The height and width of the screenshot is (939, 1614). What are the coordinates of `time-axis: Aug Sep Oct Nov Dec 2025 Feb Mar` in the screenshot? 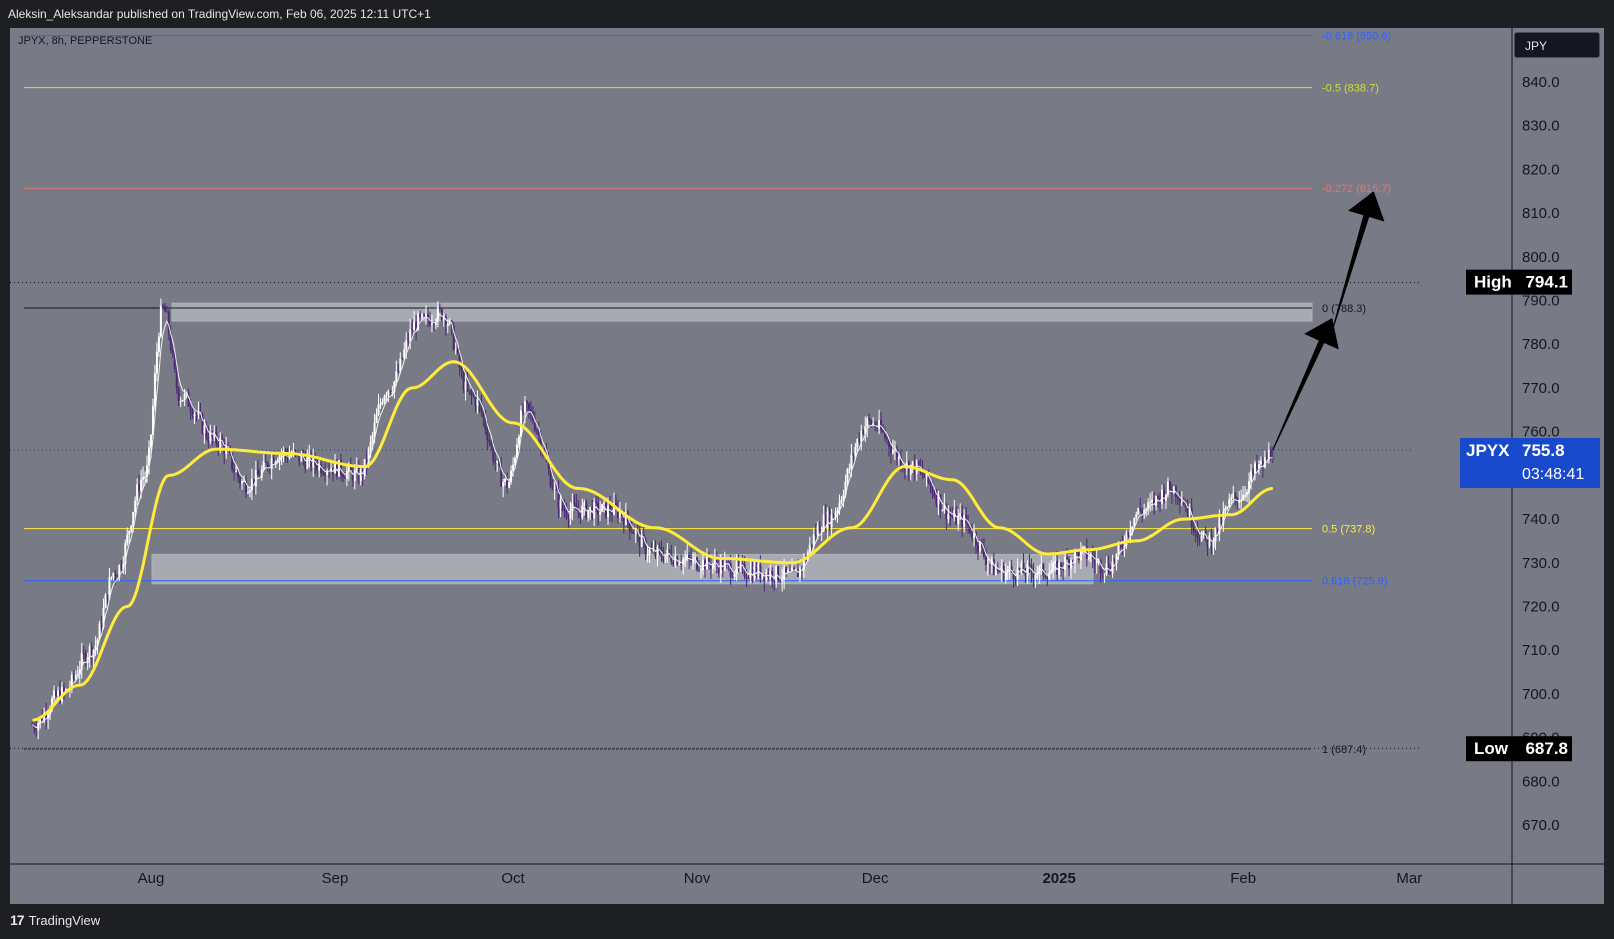 It's located at (780, 878).